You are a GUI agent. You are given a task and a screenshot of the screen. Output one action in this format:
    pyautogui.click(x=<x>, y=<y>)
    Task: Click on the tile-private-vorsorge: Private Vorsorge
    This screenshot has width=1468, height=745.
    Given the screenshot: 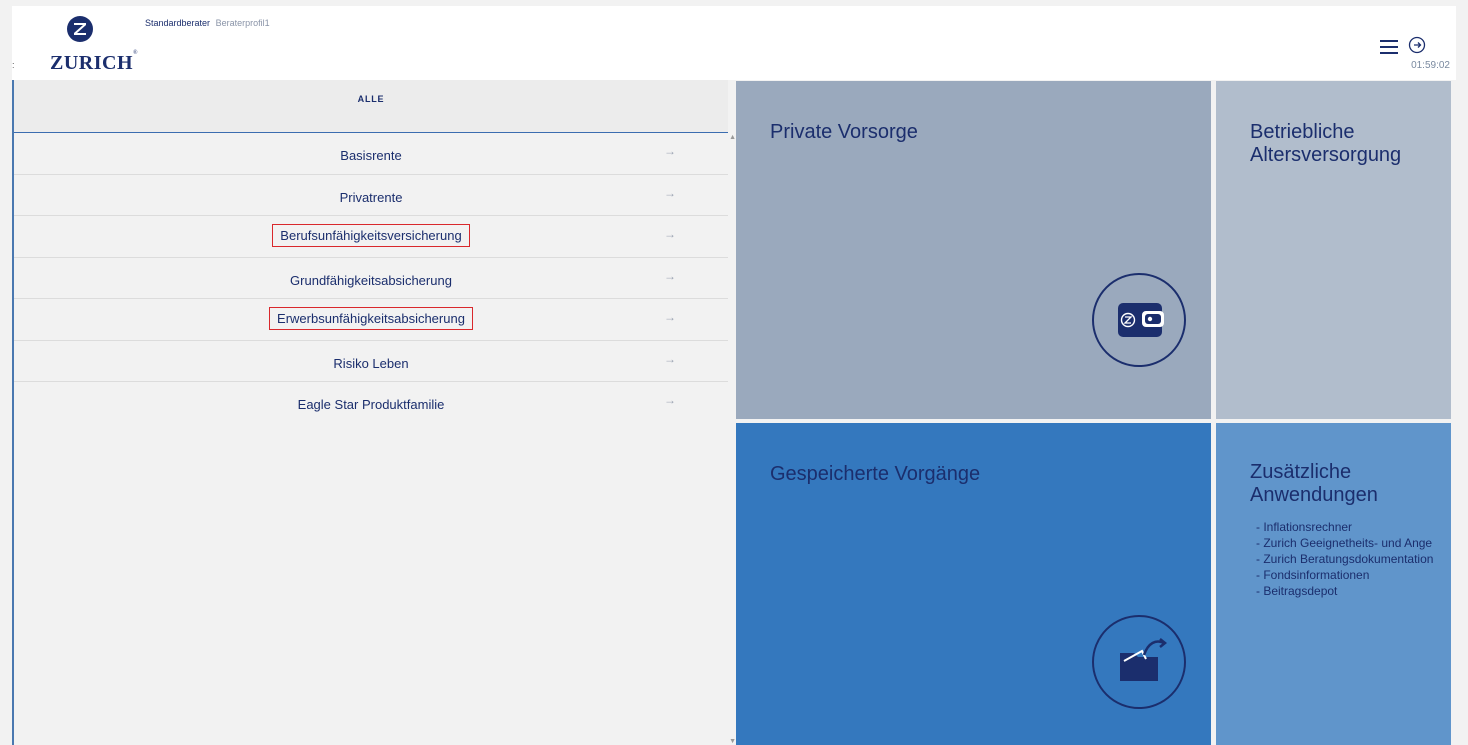 What is the action you would take?
    pyautogui.click(x=973, y=250)
    